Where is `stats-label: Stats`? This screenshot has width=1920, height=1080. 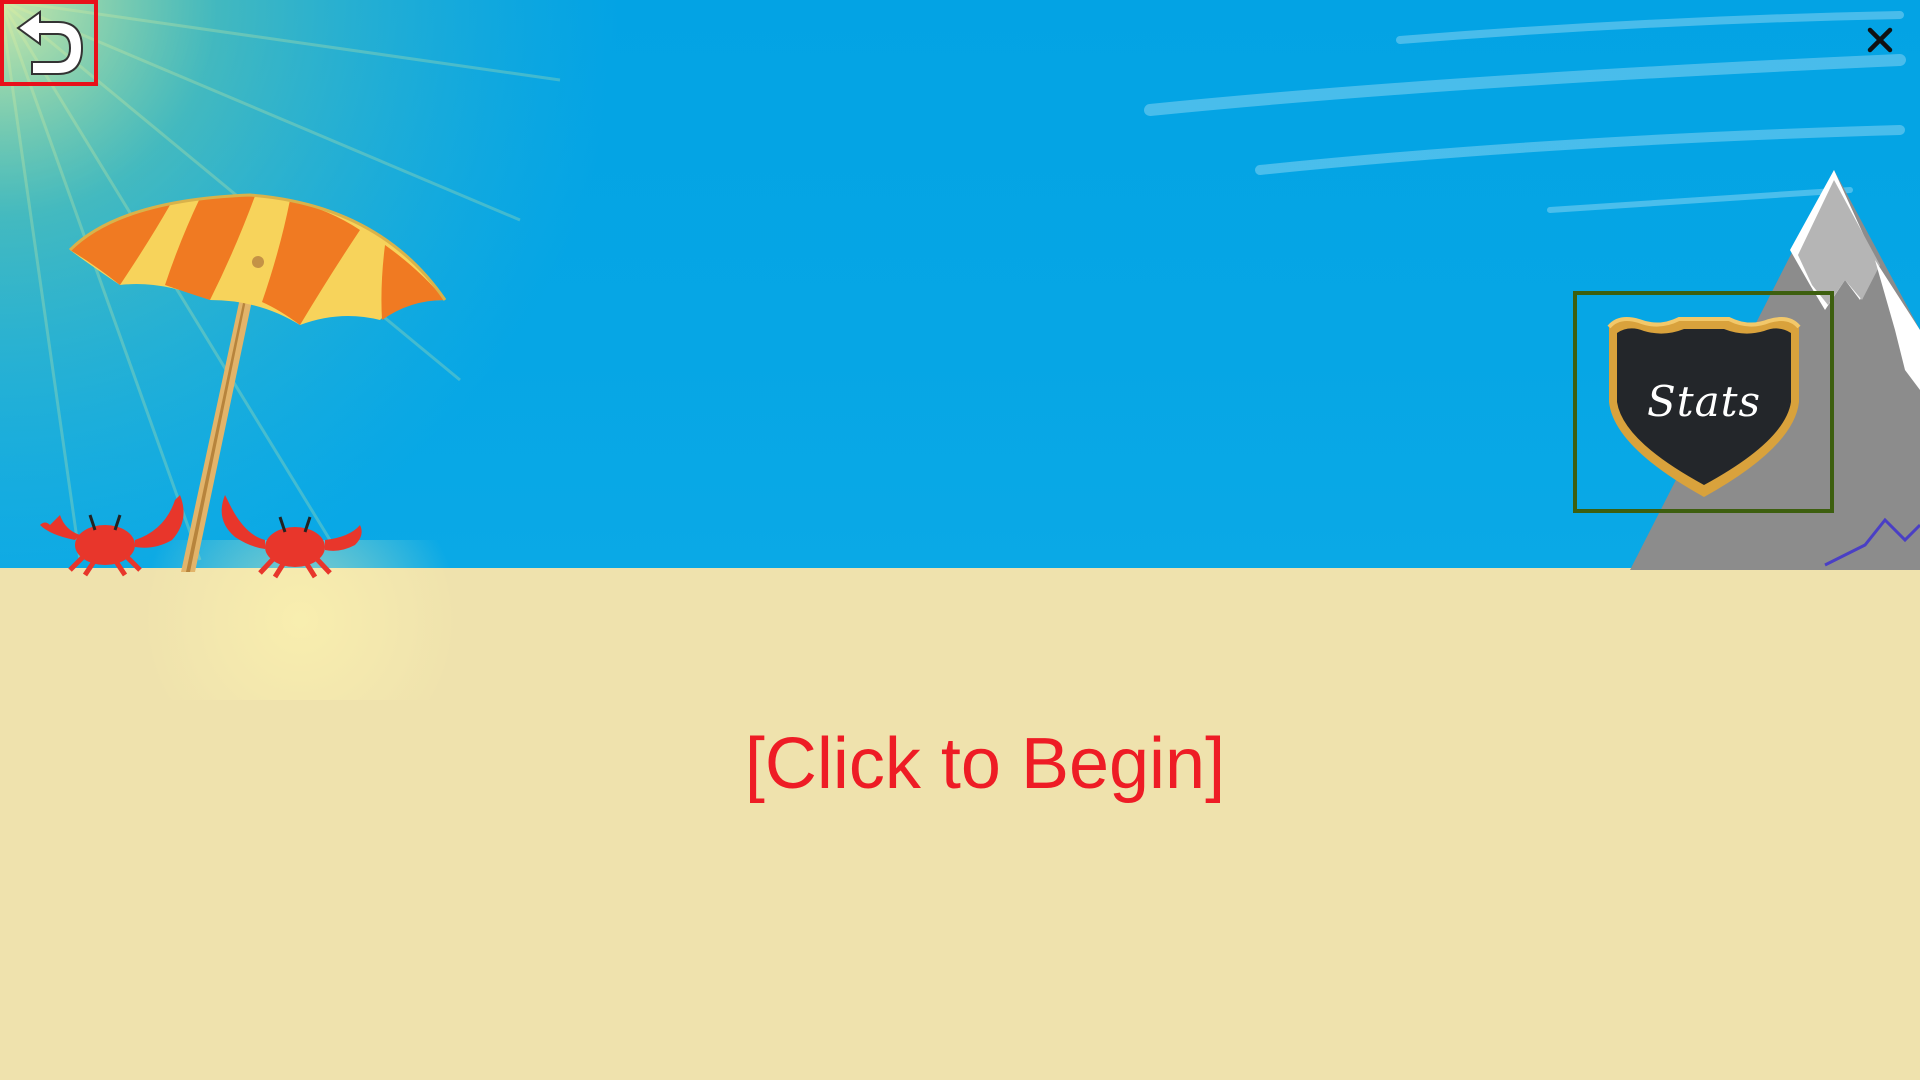
stats-label: Stats is located at coordinates (1704, 401).